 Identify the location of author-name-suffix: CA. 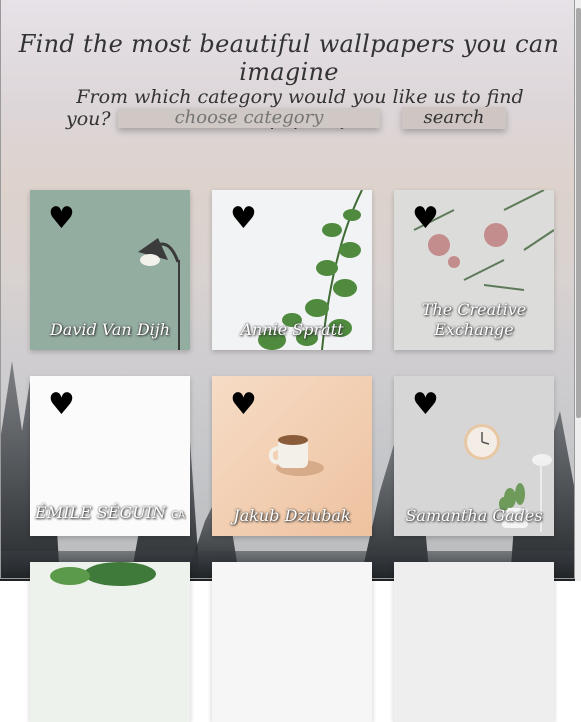
(178, 515).